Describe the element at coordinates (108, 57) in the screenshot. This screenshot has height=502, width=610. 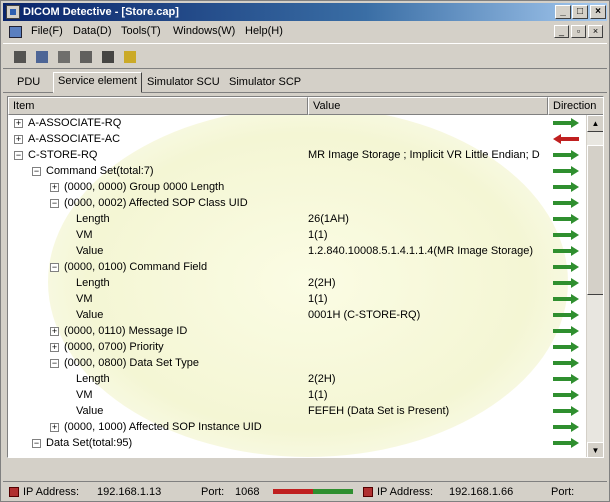
I see `arrow-icon` at that location.